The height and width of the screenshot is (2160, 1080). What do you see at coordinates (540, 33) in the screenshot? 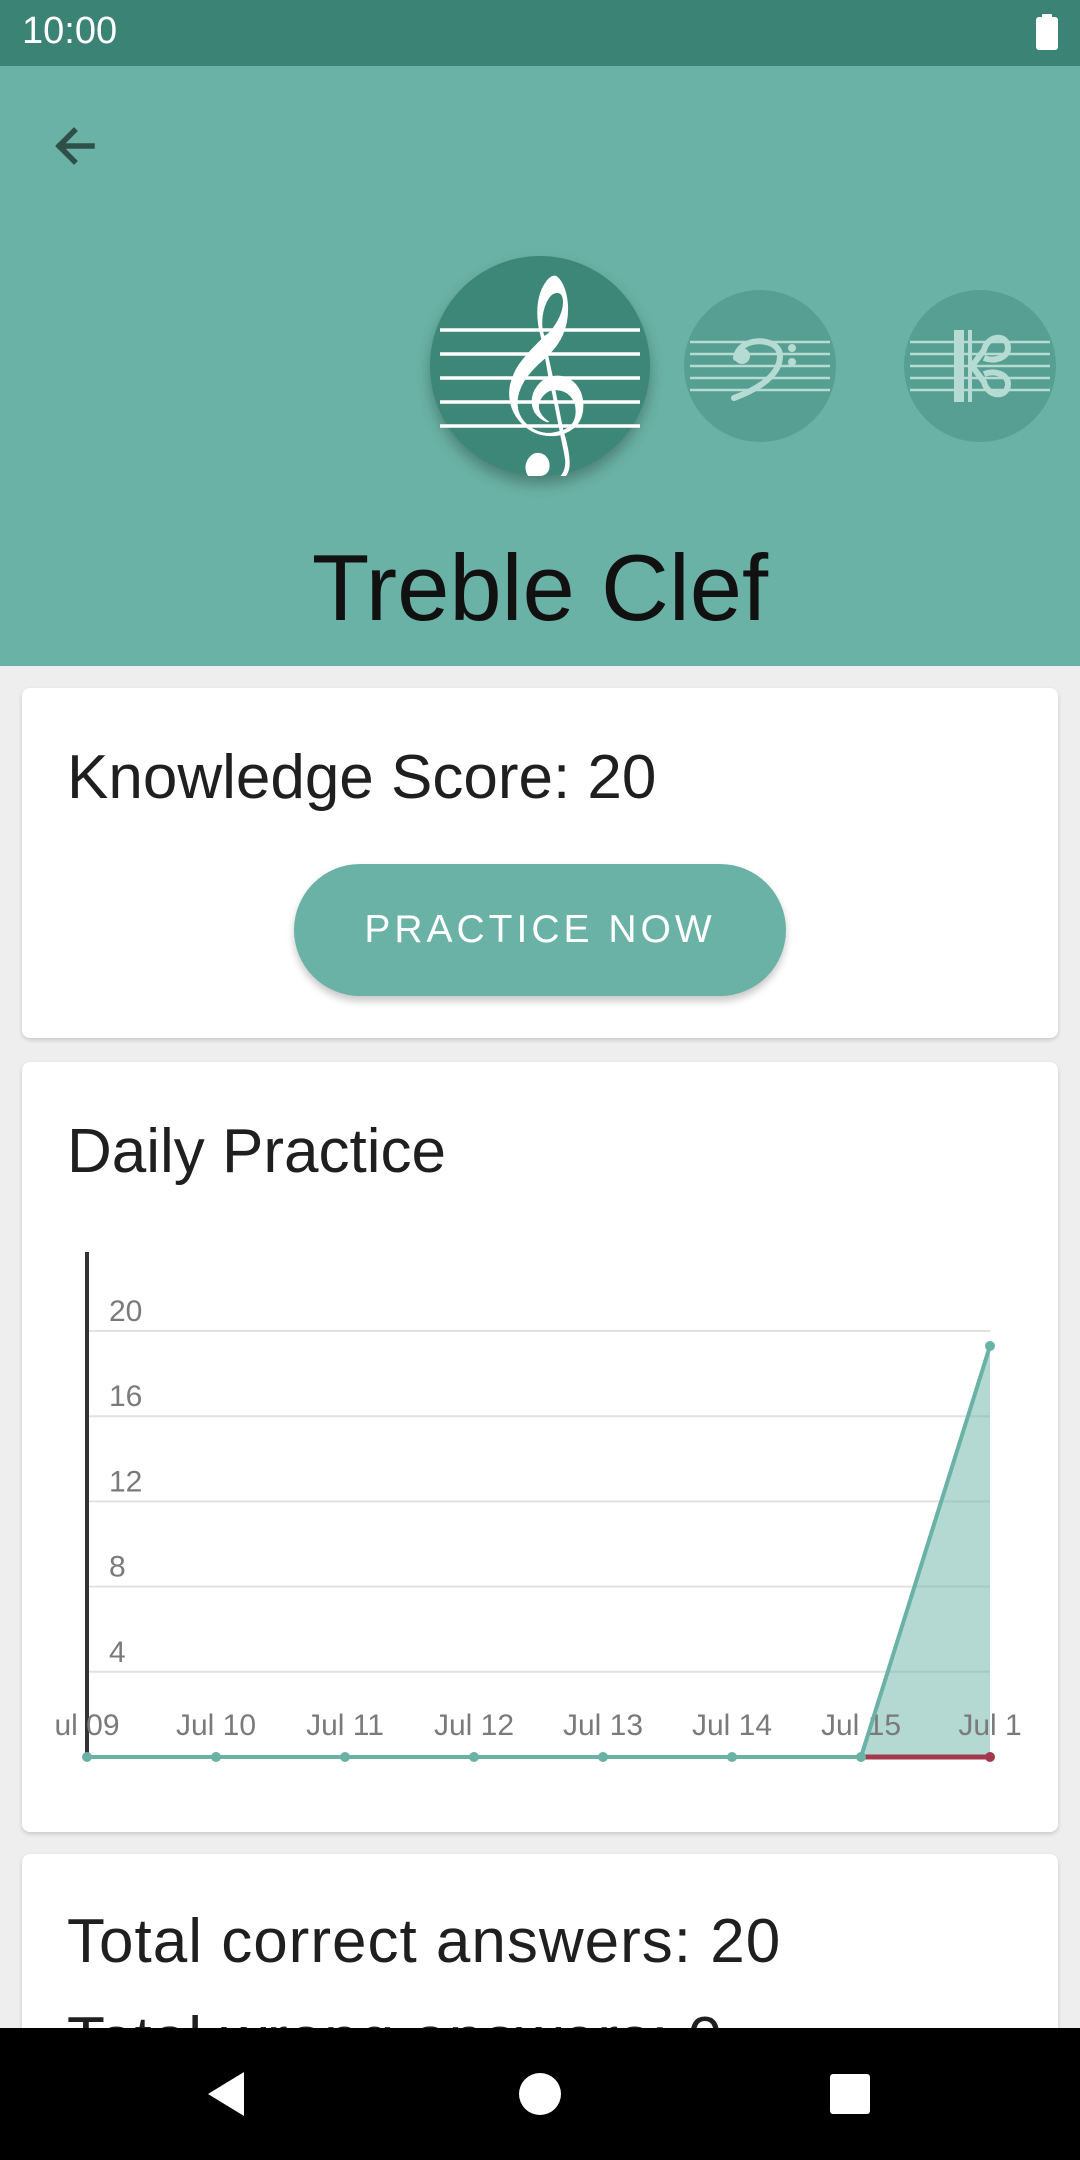
I see `status-bar: 10:00` at bounding box center [540, 33].